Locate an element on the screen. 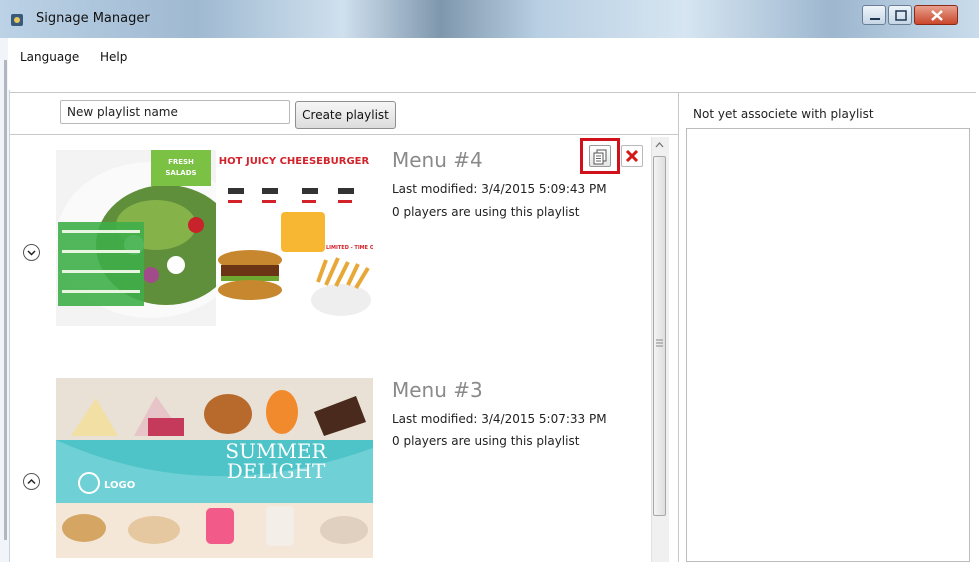 This screenshot has height=562, width=979. scroll-up-arrow-icon is located at coordinates (659, 145).